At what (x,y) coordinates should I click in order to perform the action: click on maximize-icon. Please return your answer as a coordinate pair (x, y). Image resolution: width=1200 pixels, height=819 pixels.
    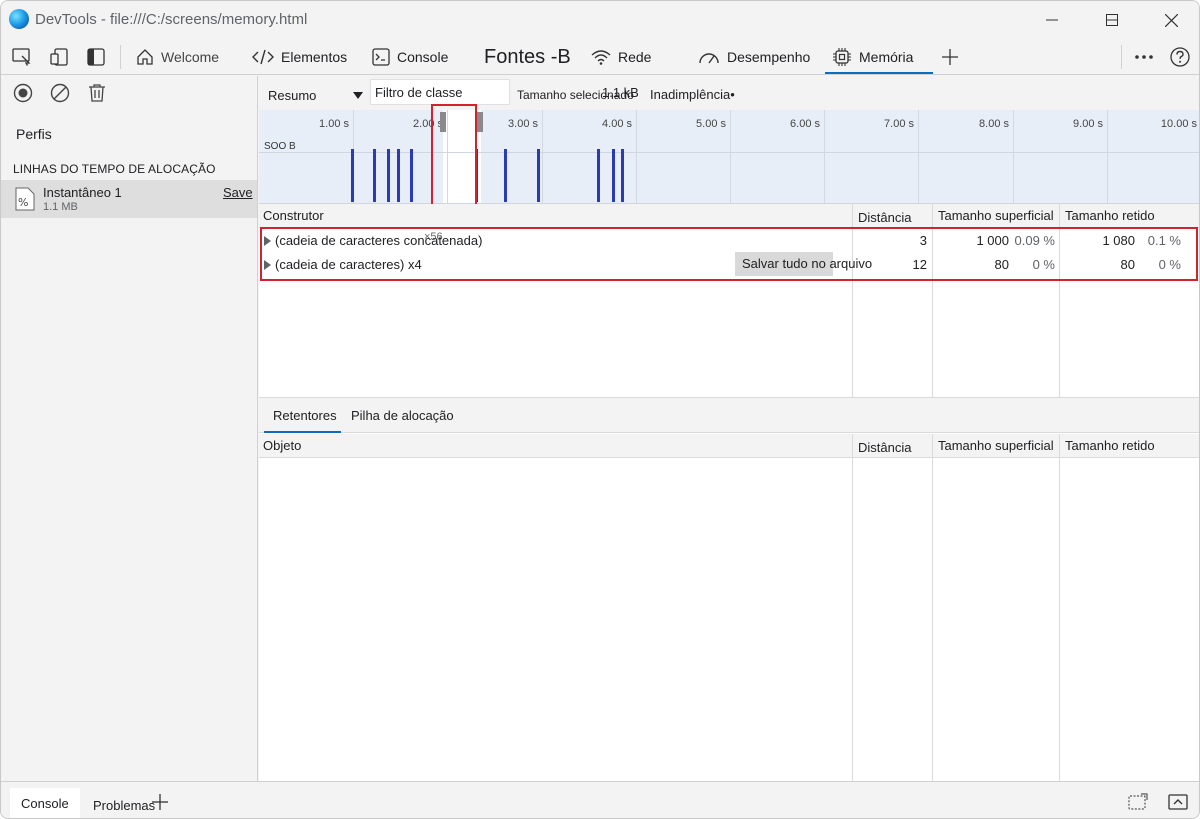
    Looking at the image, I should click on (1112, 20).